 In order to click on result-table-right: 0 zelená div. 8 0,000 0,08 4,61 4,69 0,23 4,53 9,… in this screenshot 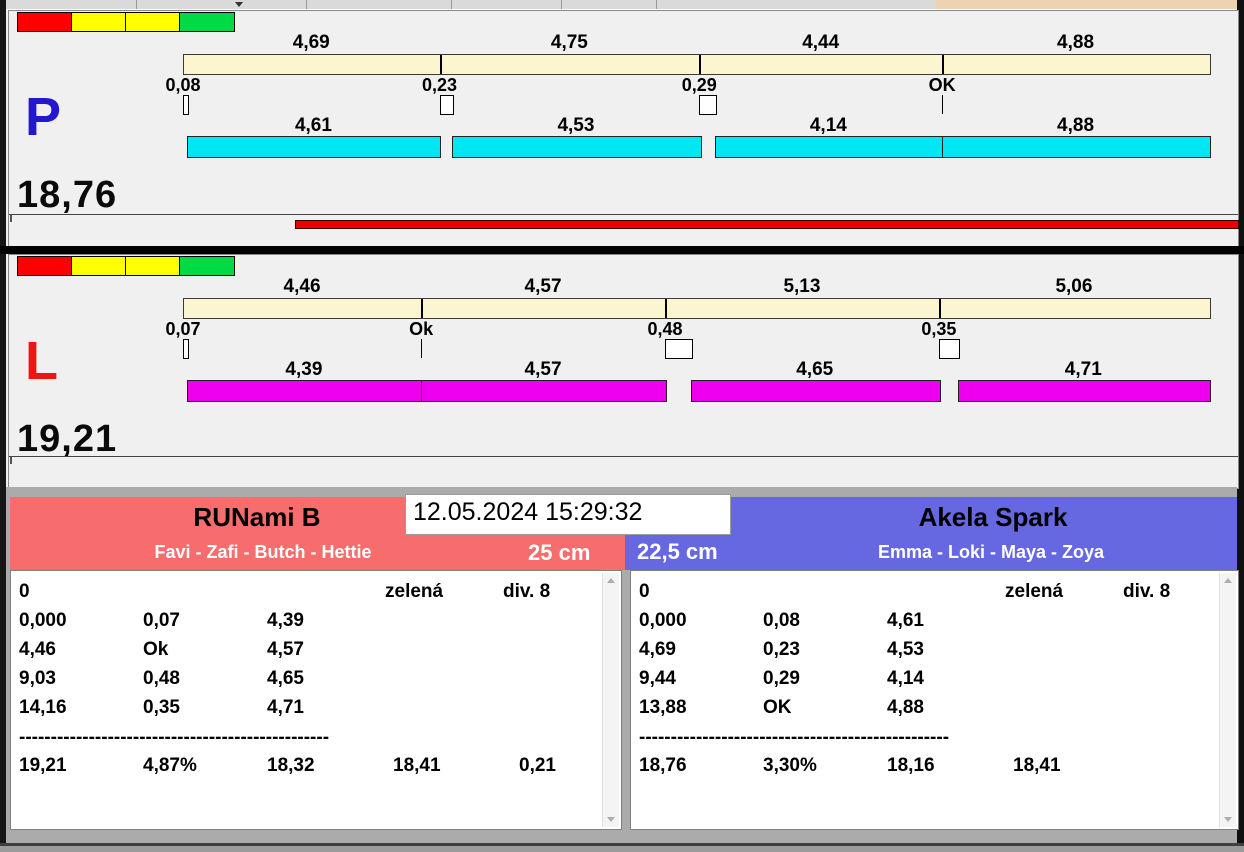, I will do `click(934, 700)`.